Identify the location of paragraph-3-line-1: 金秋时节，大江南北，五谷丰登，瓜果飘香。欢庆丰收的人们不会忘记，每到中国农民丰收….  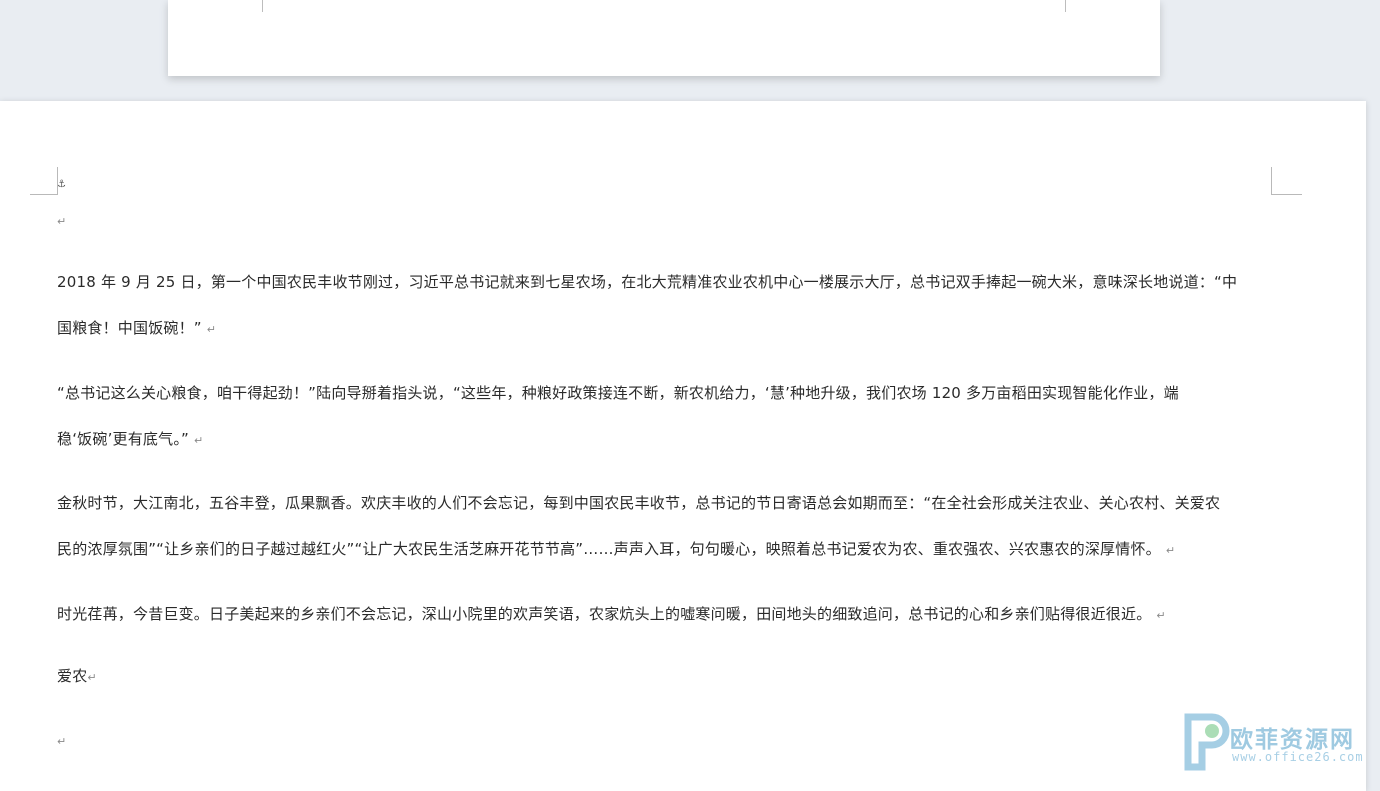
(639, 503).